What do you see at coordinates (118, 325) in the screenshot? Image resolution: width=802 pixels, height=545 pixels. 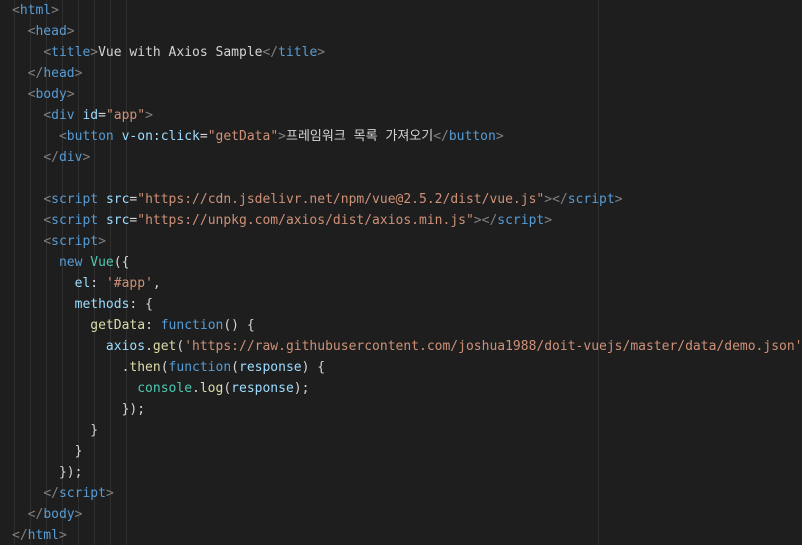 I see `code-token: getData` at bounding box center [118, 325].